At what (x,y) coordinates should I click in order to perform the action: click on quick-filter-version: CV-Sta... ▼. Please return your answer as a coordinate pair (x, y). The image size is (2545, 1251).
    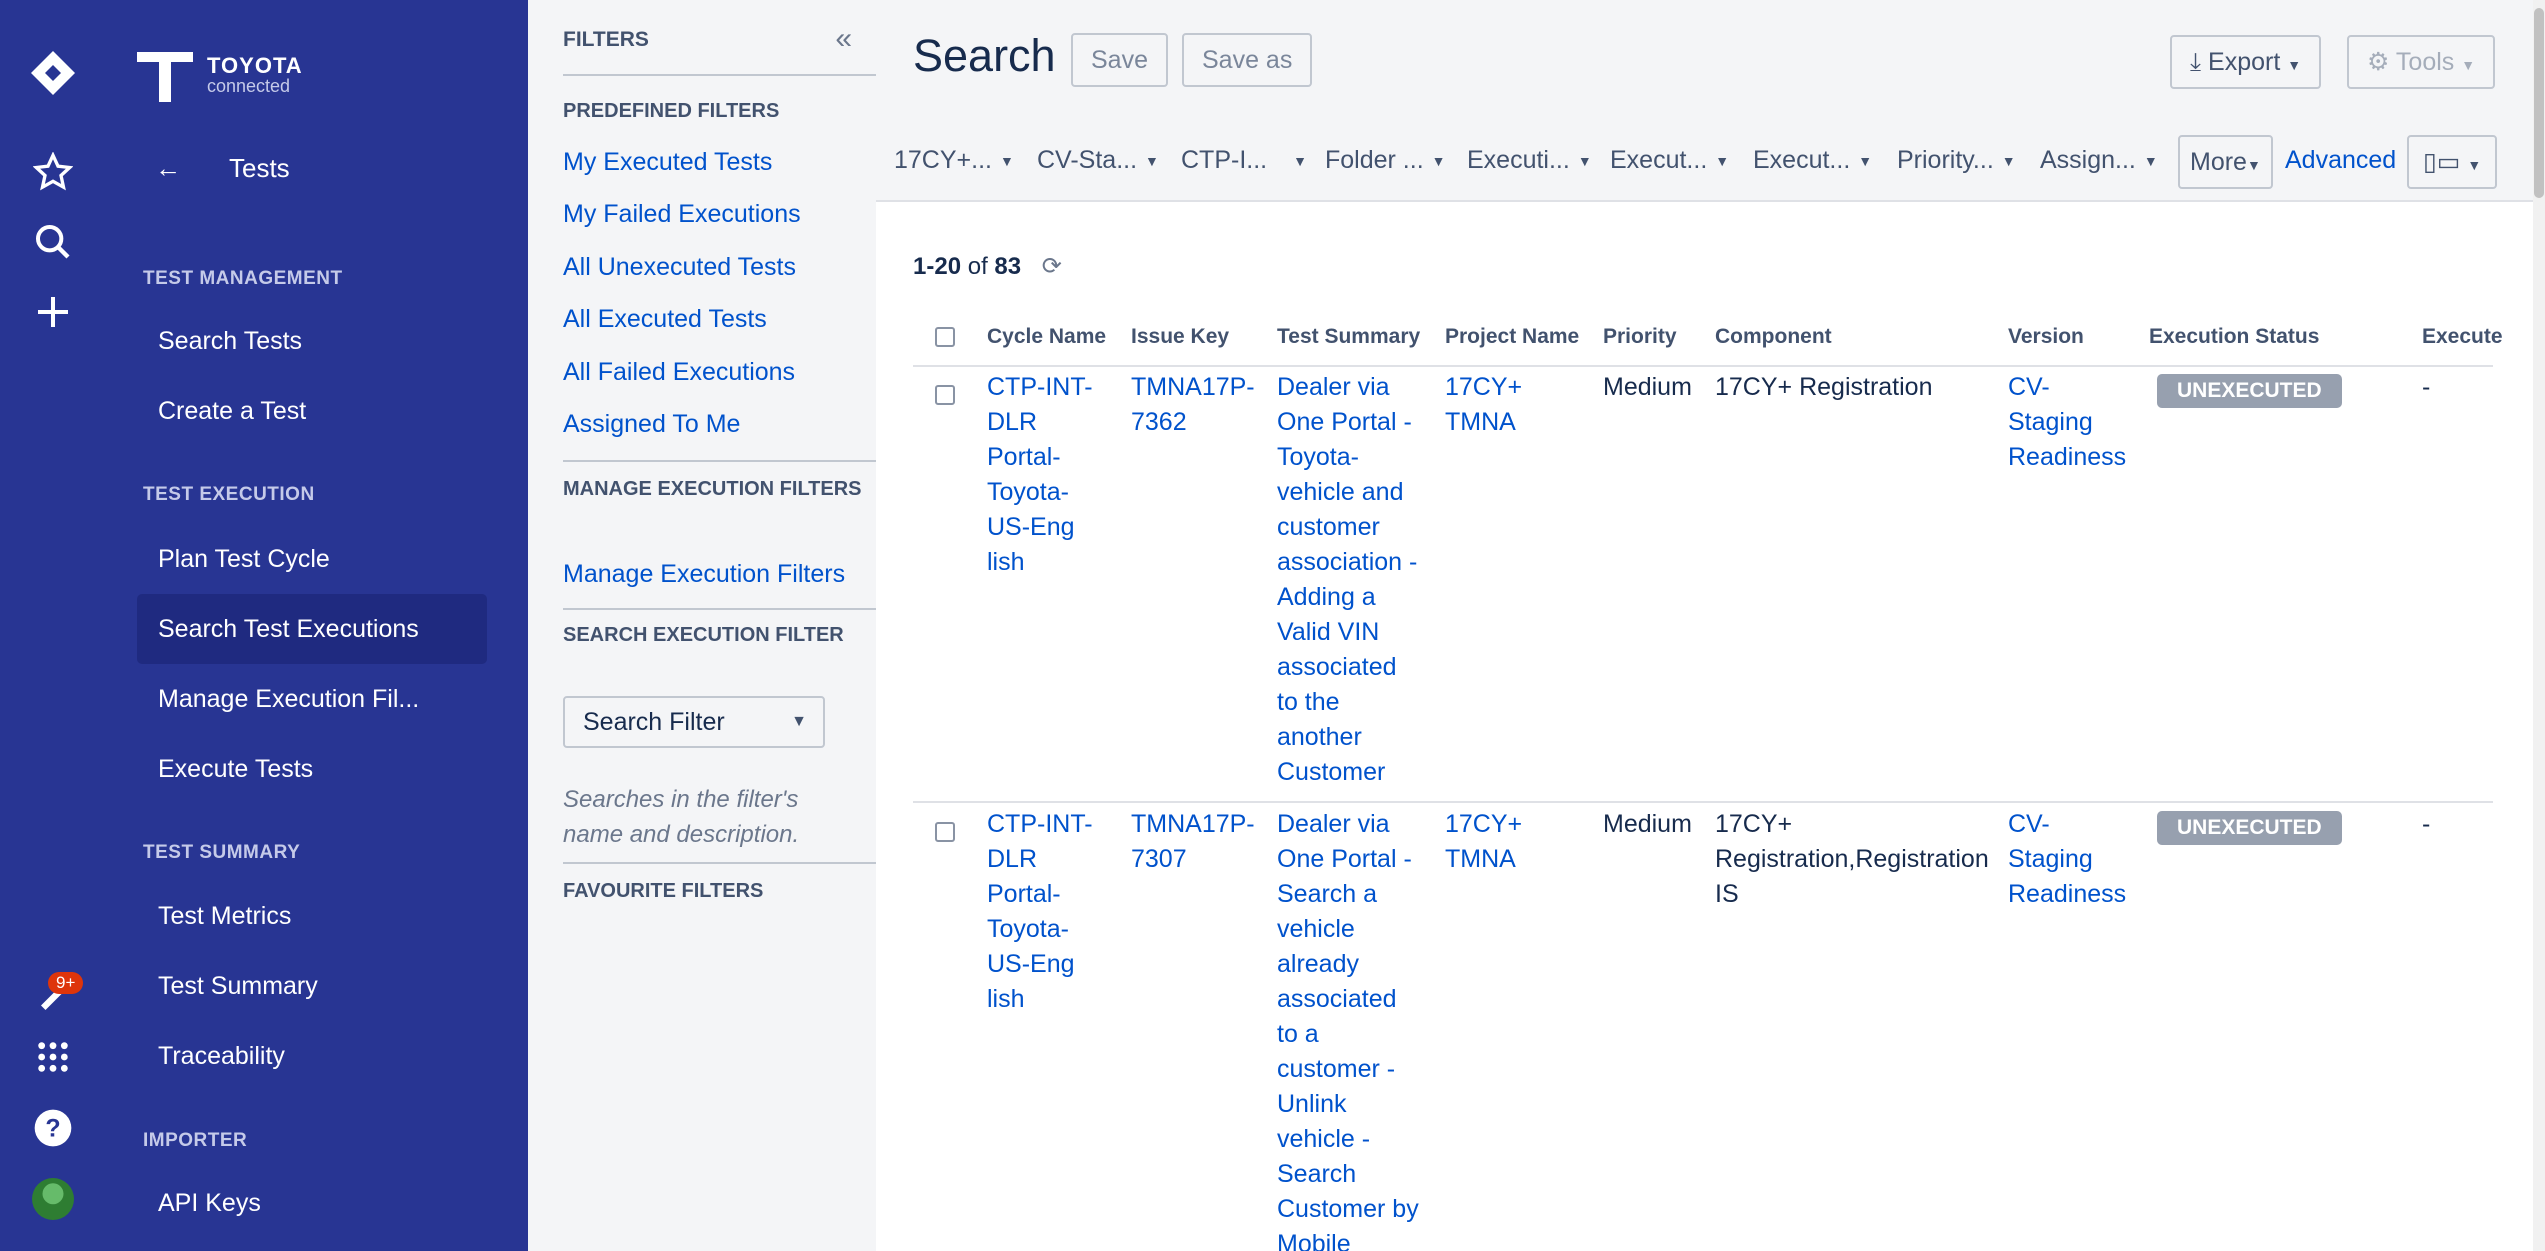
    Looking at the image, I should click on (1098, 160).